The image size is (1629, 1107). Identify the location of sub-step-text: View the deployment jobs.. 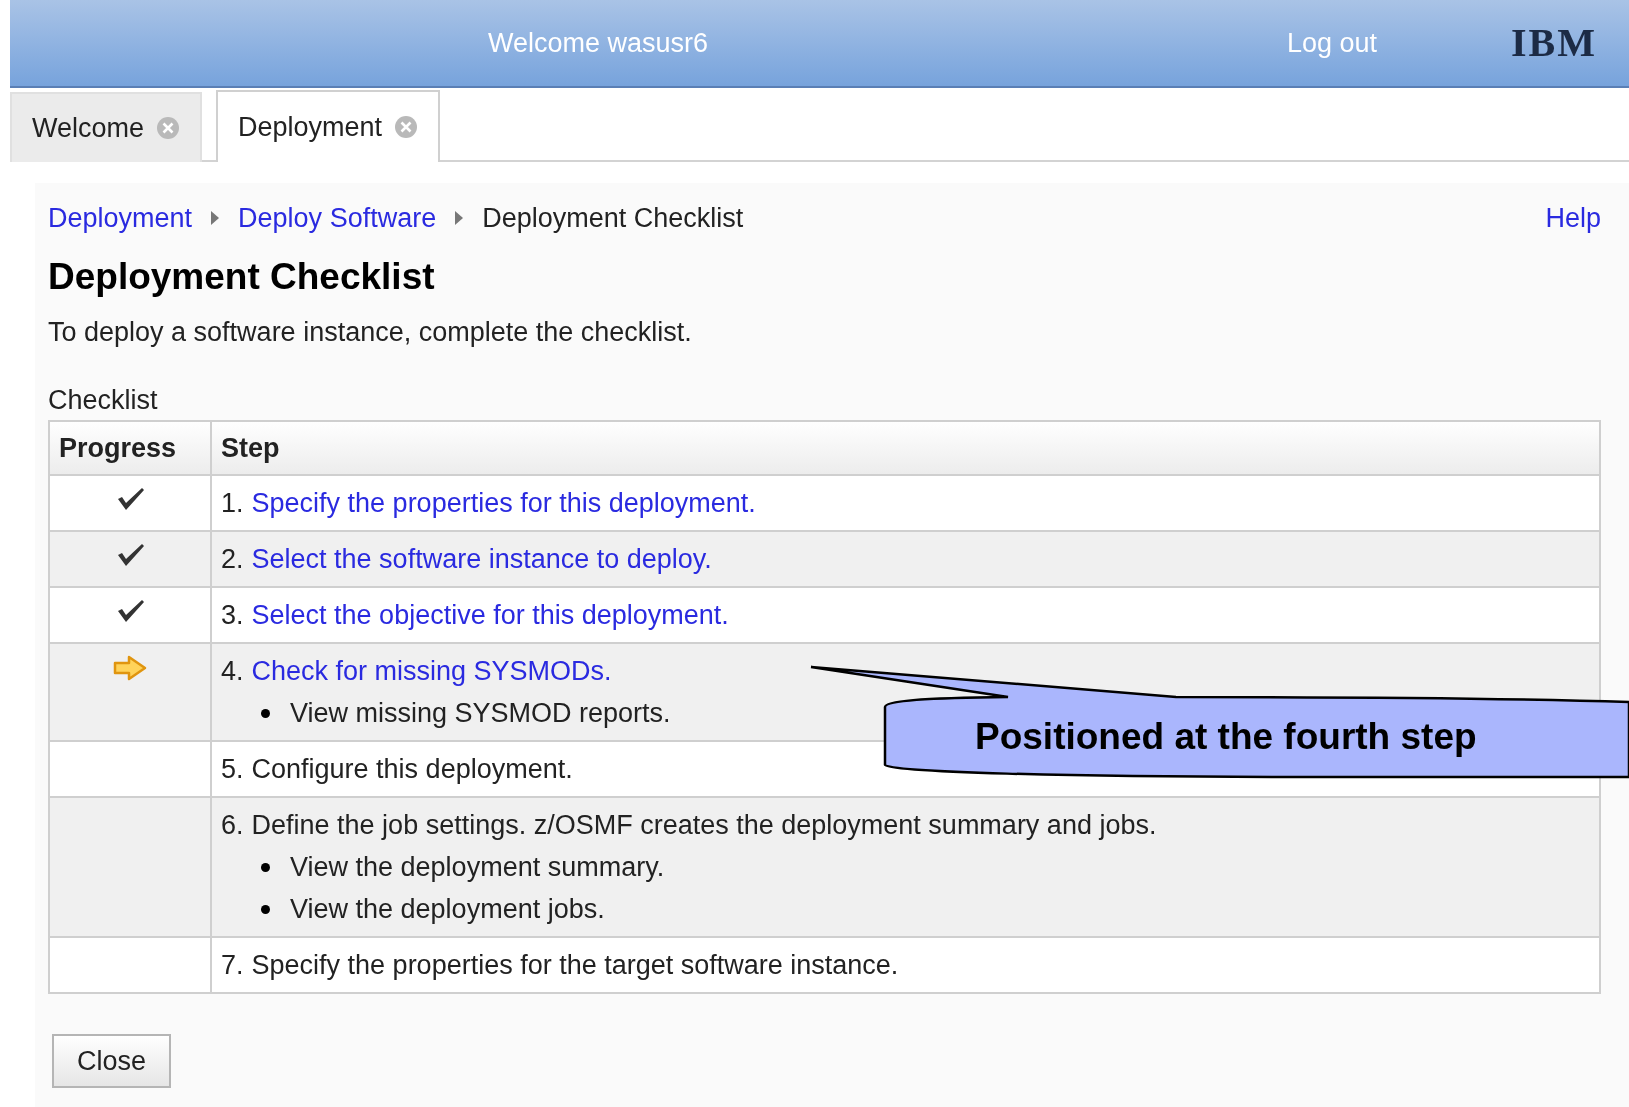
(447, 909).